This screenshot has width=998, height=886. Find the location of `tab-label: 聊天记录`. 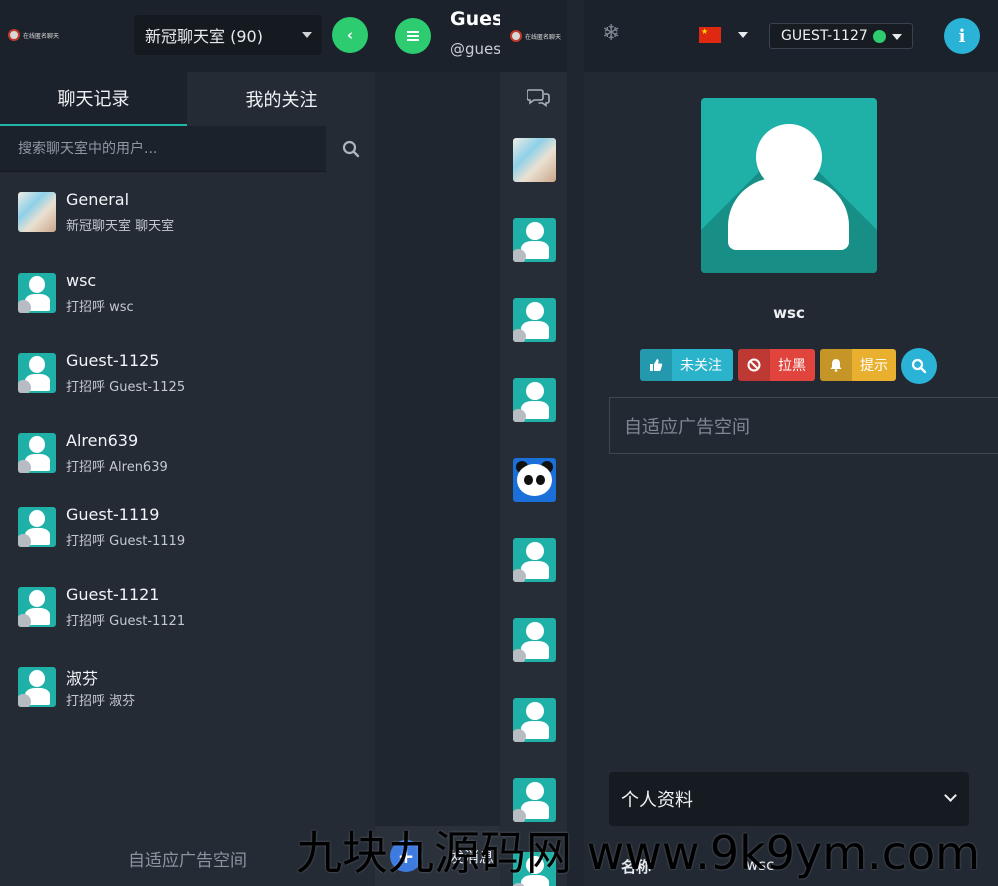

tab-label: 聊天记录 is located at coordinates (93, 99).